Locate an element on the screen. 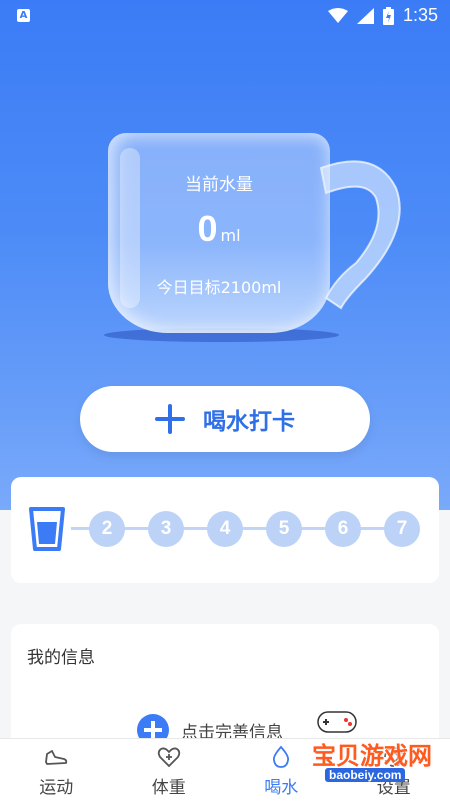 This screenshot has height=801, width=450. nav-label-weight: 体重 is located at coordinates (169, 785).